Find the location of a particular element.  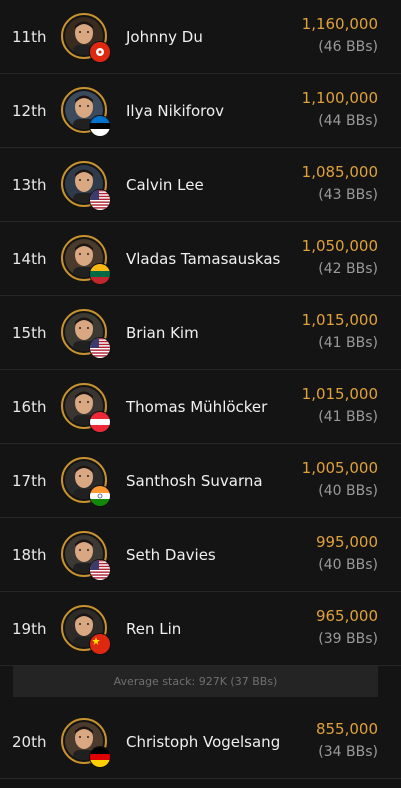

at-flag-icon is located at coordinates (100, 422).